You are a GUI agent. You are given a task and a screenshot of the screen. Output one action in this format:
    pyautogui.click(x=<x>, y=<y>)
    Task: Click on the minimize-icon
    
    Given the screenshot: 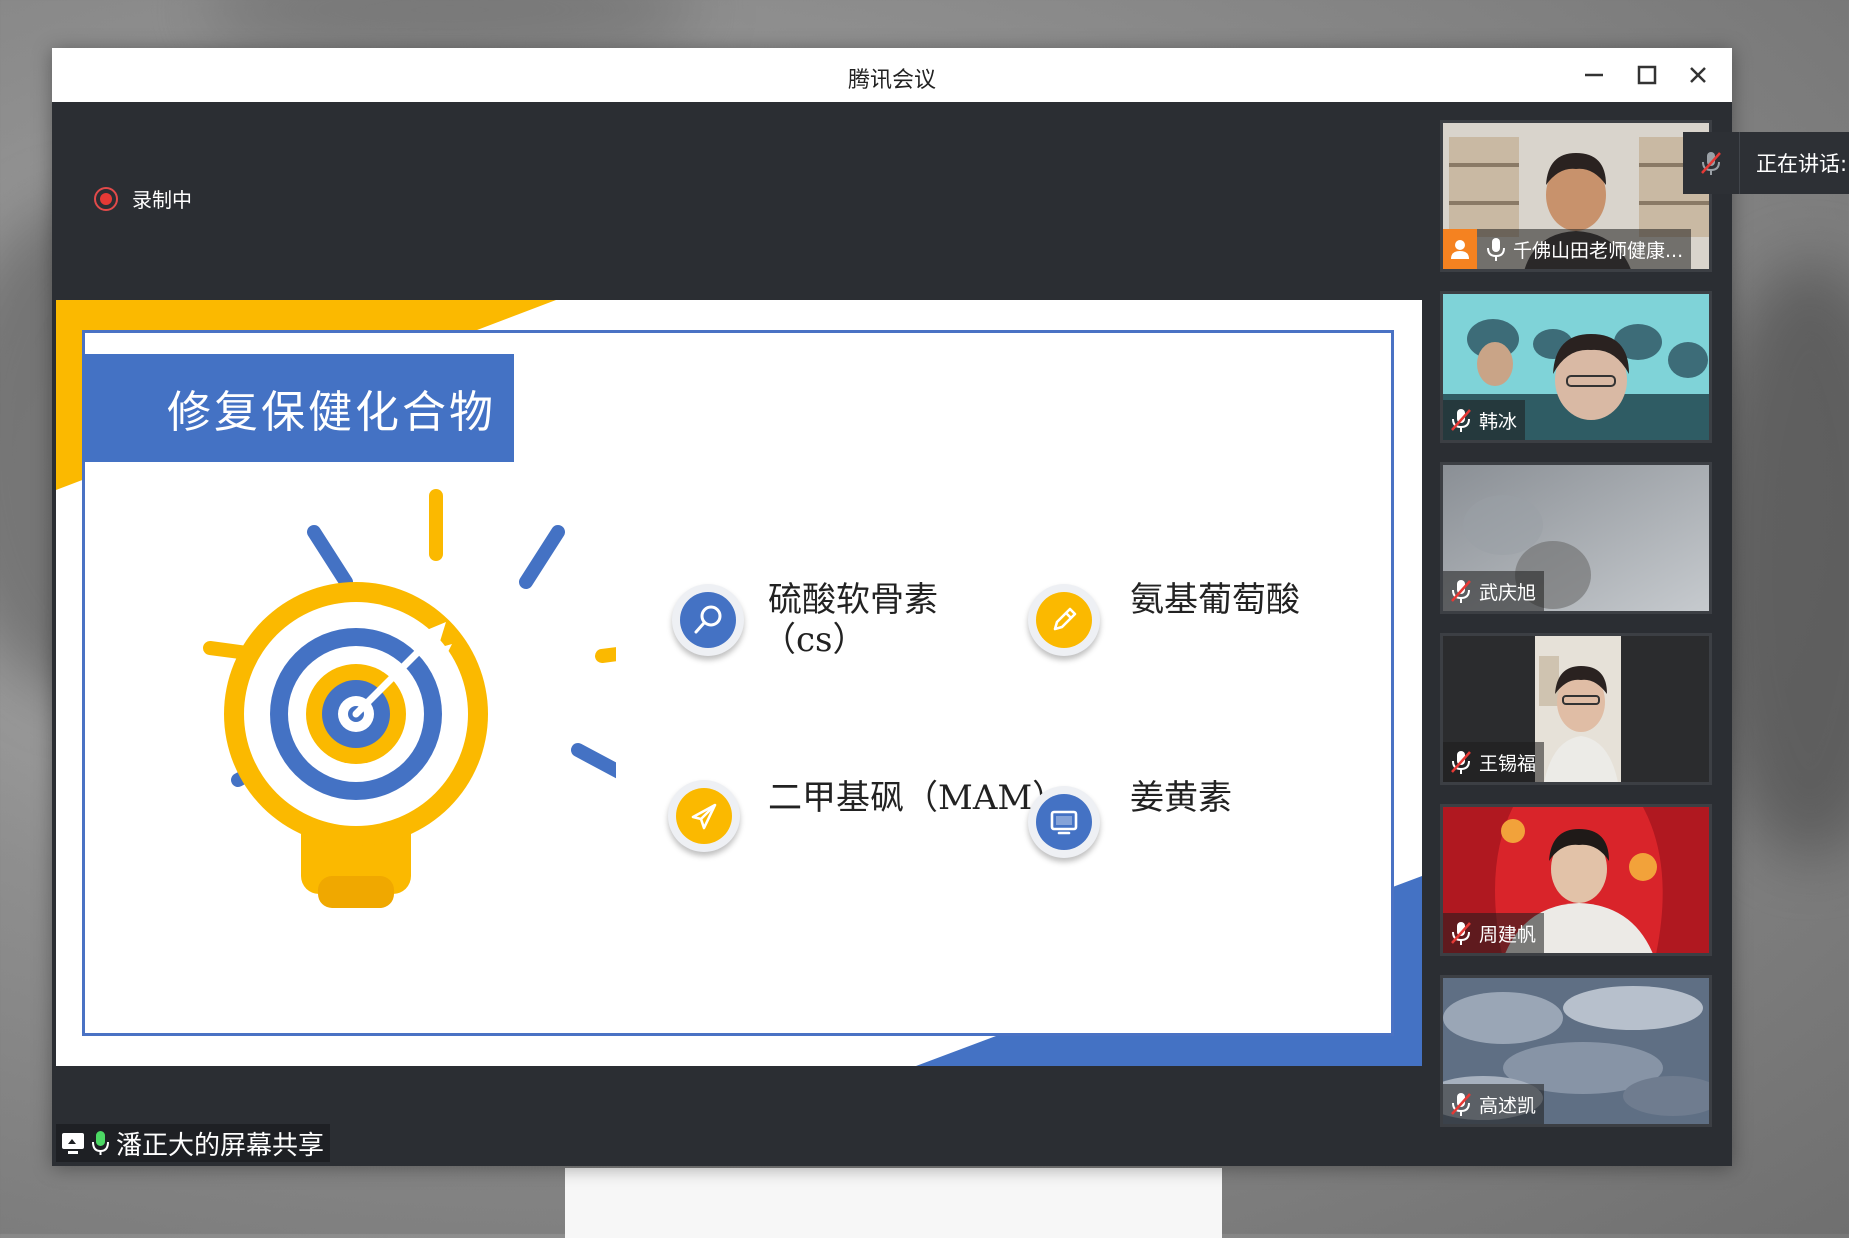 What is the action you would take?
    pyautogui.click(x=1594, y=75)
    